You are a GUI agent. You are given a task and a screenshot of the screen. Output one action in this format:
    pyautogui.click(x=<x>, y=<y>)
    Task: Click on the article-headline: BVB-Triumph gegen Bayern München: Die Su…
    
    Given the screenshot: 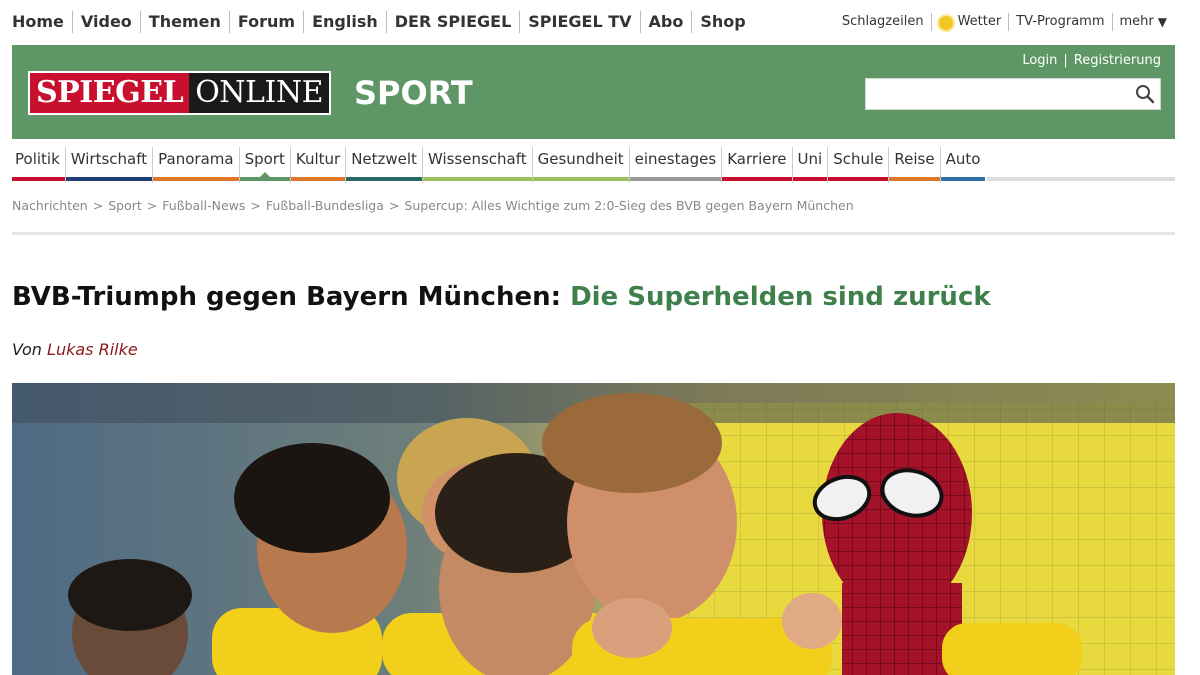 What is the action you would take?
    pyautogui.click(x=501, y=297)
    